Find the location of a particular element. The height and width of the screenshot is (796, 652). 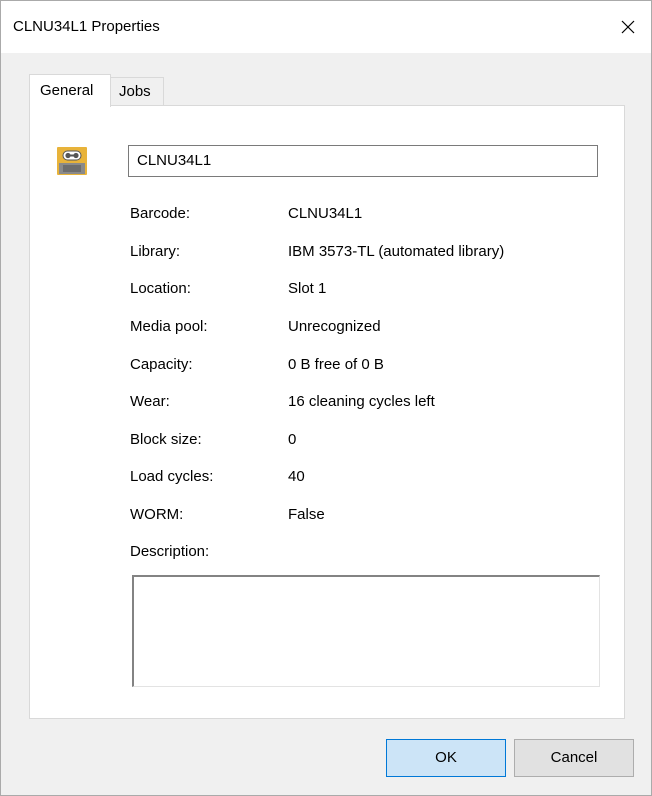

wear-value: 16 cleaning cycles left is located at coordinates (361, 401).